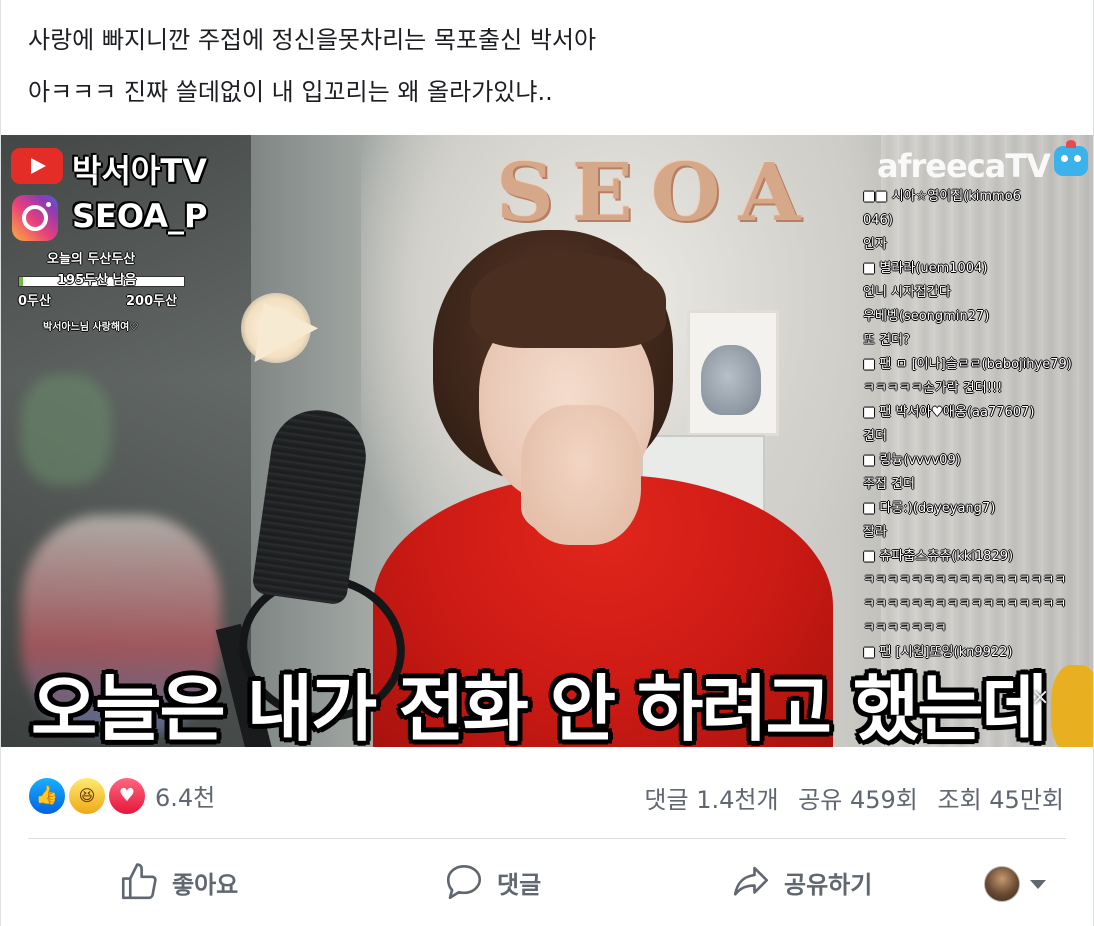  Describe the element at coordinates (1001, 800) in the screenshot. I see `view-count: 조회 45만회` at that location.